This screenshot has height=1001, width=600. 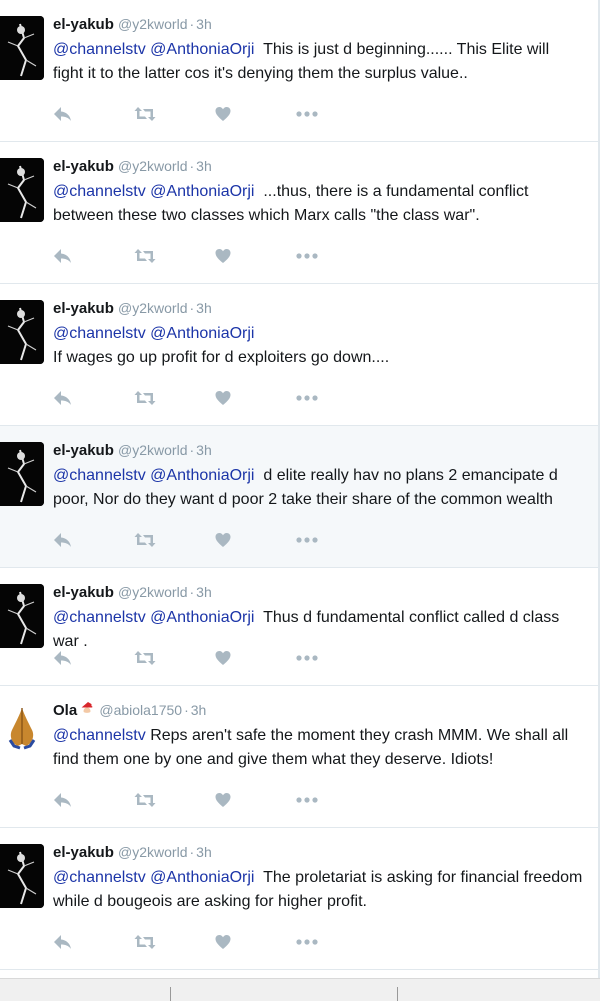 What do you see at coordinates (99, 735) in the screenshot?
I see `mention-links: @channelstv` at bounding box center [99, 735].